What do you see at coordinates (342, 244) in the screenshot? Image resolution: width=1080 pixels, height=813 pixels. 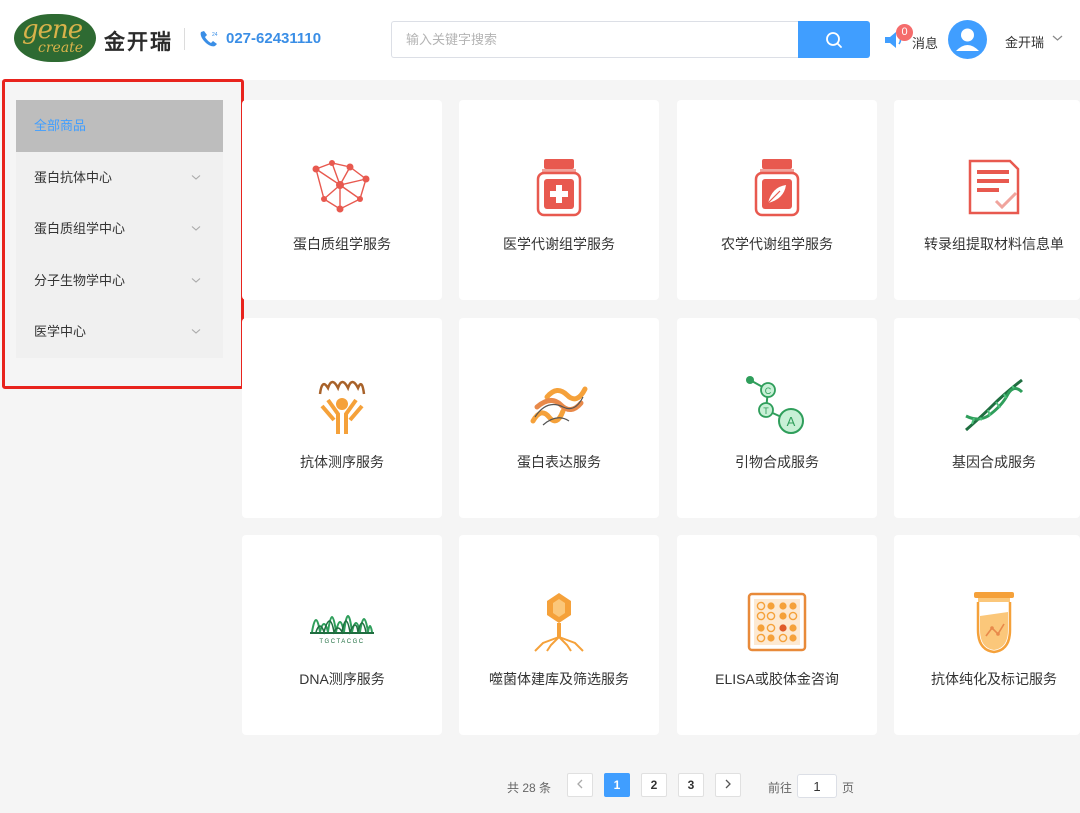 I see `product-title: 蛋白质组学服务` at bounding box center [342, 244].